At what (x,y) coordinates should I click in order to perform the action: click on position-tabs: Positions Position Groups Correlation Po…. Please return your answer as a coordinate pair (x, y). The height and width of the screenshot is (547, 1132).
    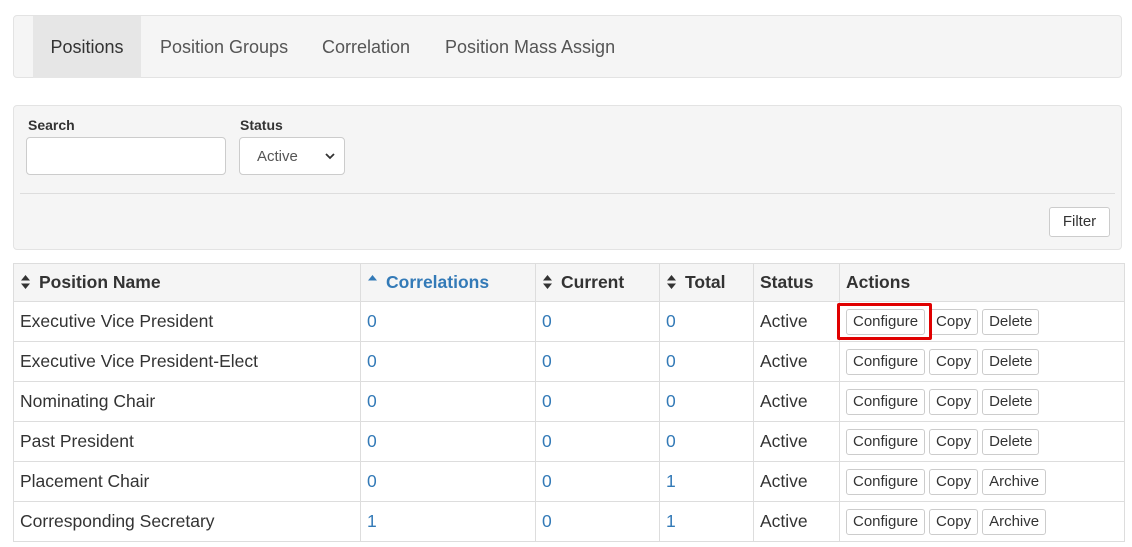
    Looking at the image, I should click on (567, 46).